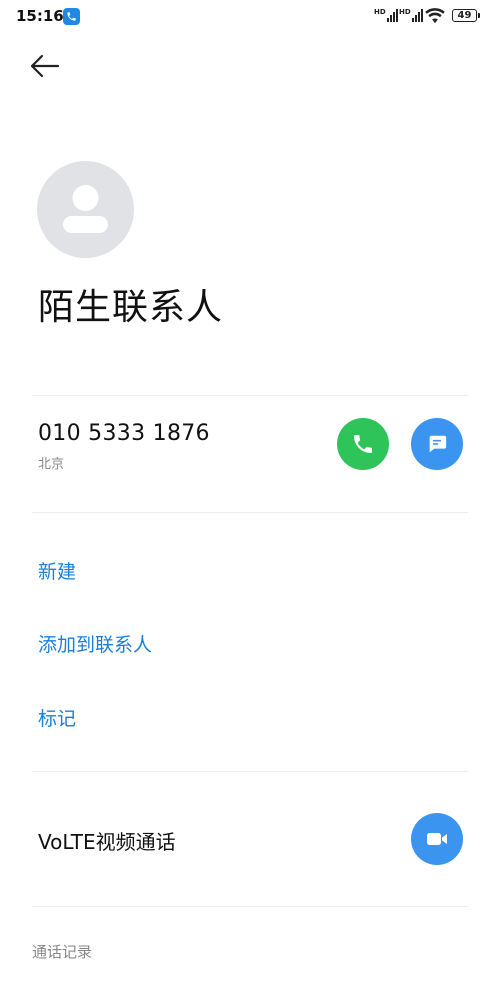  I want to click on cell-signal-2-icon: HD, so click(411, 15).